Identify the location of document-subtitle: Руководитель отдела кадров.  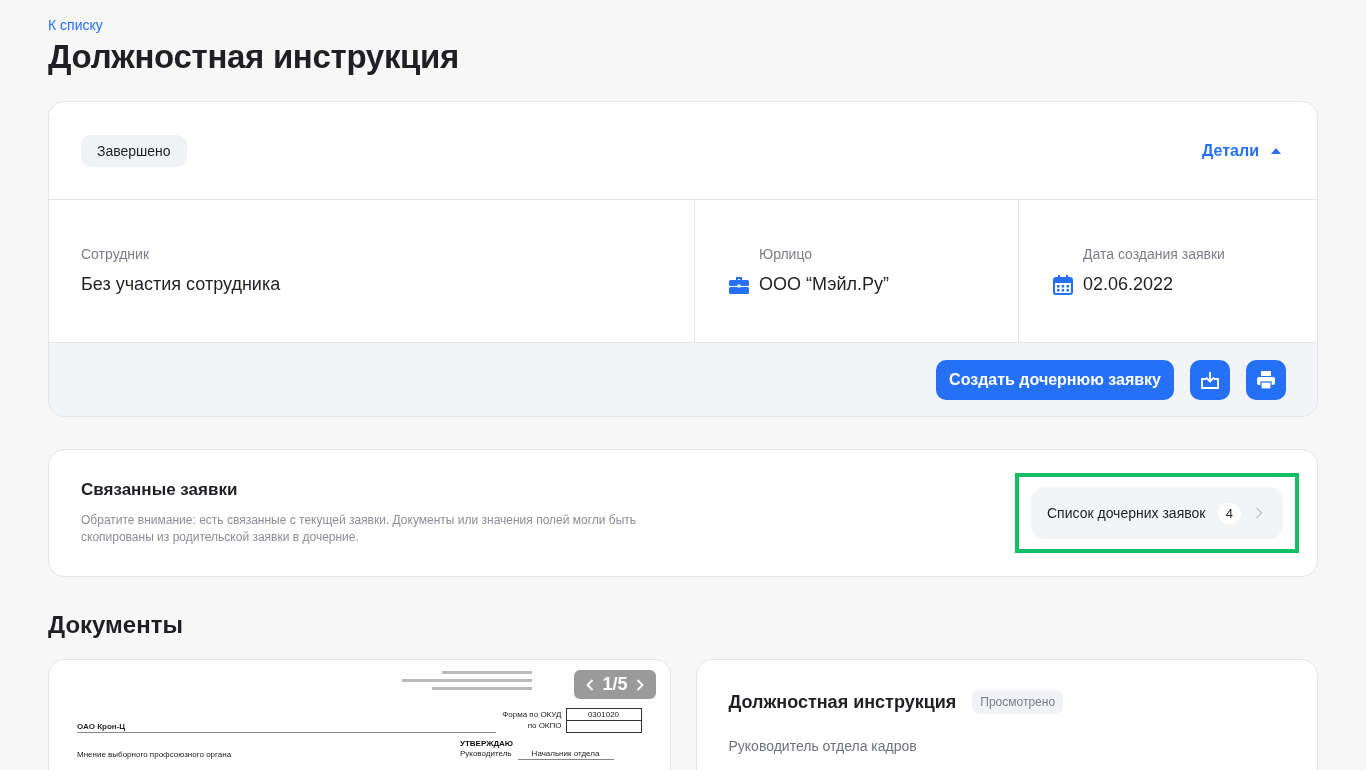
(823, 746).